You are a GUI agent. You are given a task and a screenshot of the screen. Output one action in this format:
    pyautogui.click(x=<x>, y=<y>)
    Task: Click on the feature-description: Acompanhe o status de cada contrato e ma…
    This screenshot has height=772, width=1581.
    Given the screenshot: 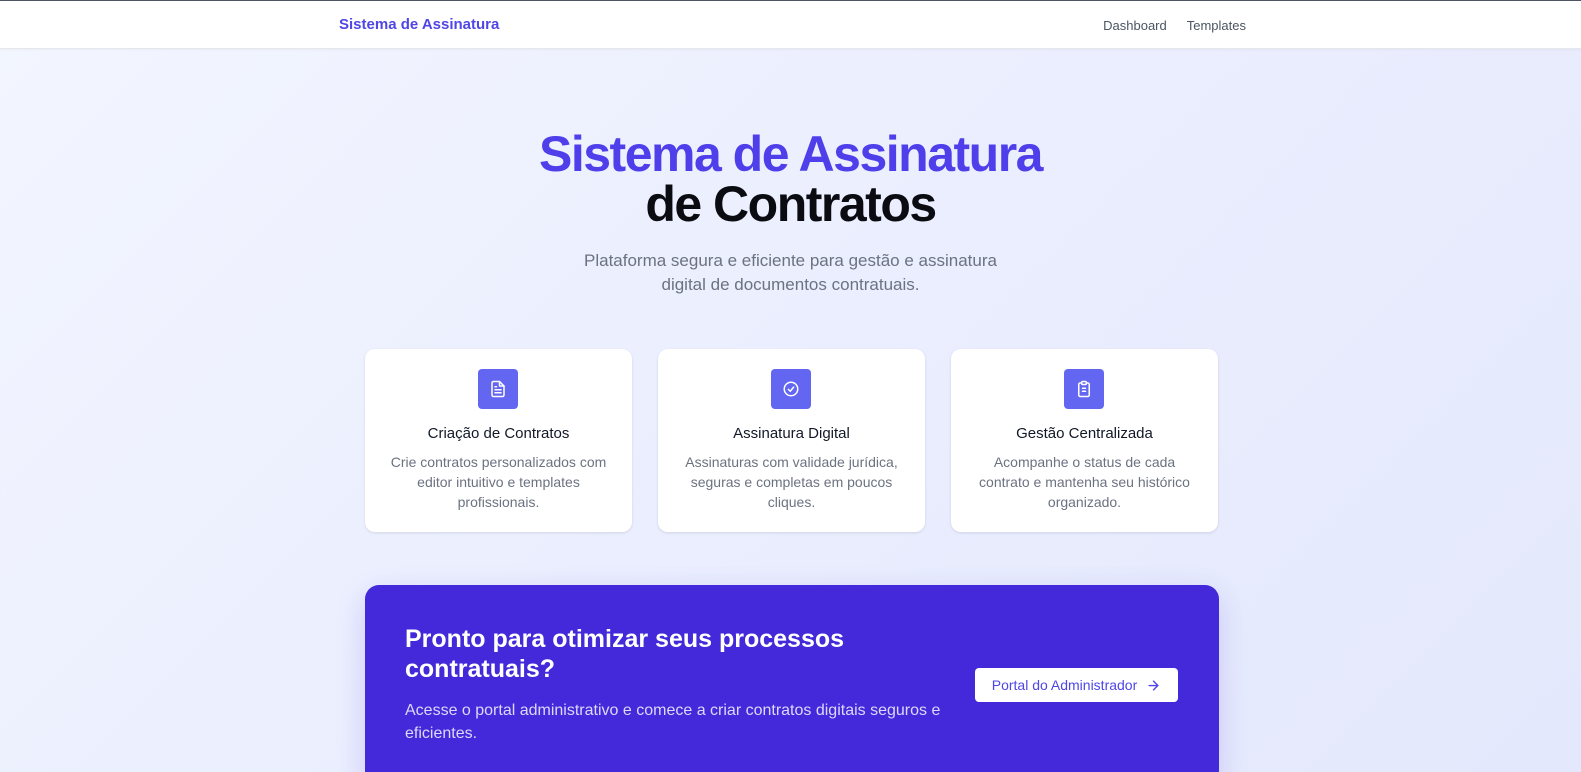 What is the action you would take?
    pyautogui.click(x=1084, y=482)
    